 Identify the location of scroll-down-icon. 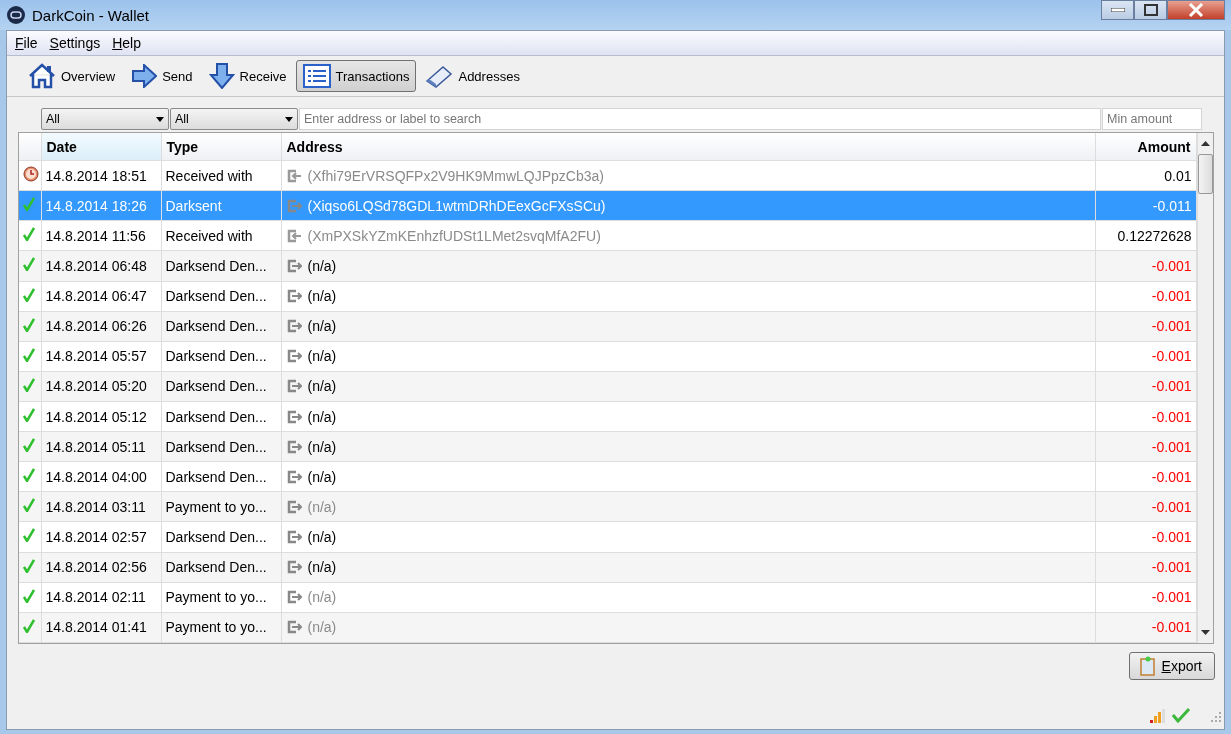
(1205, 632).